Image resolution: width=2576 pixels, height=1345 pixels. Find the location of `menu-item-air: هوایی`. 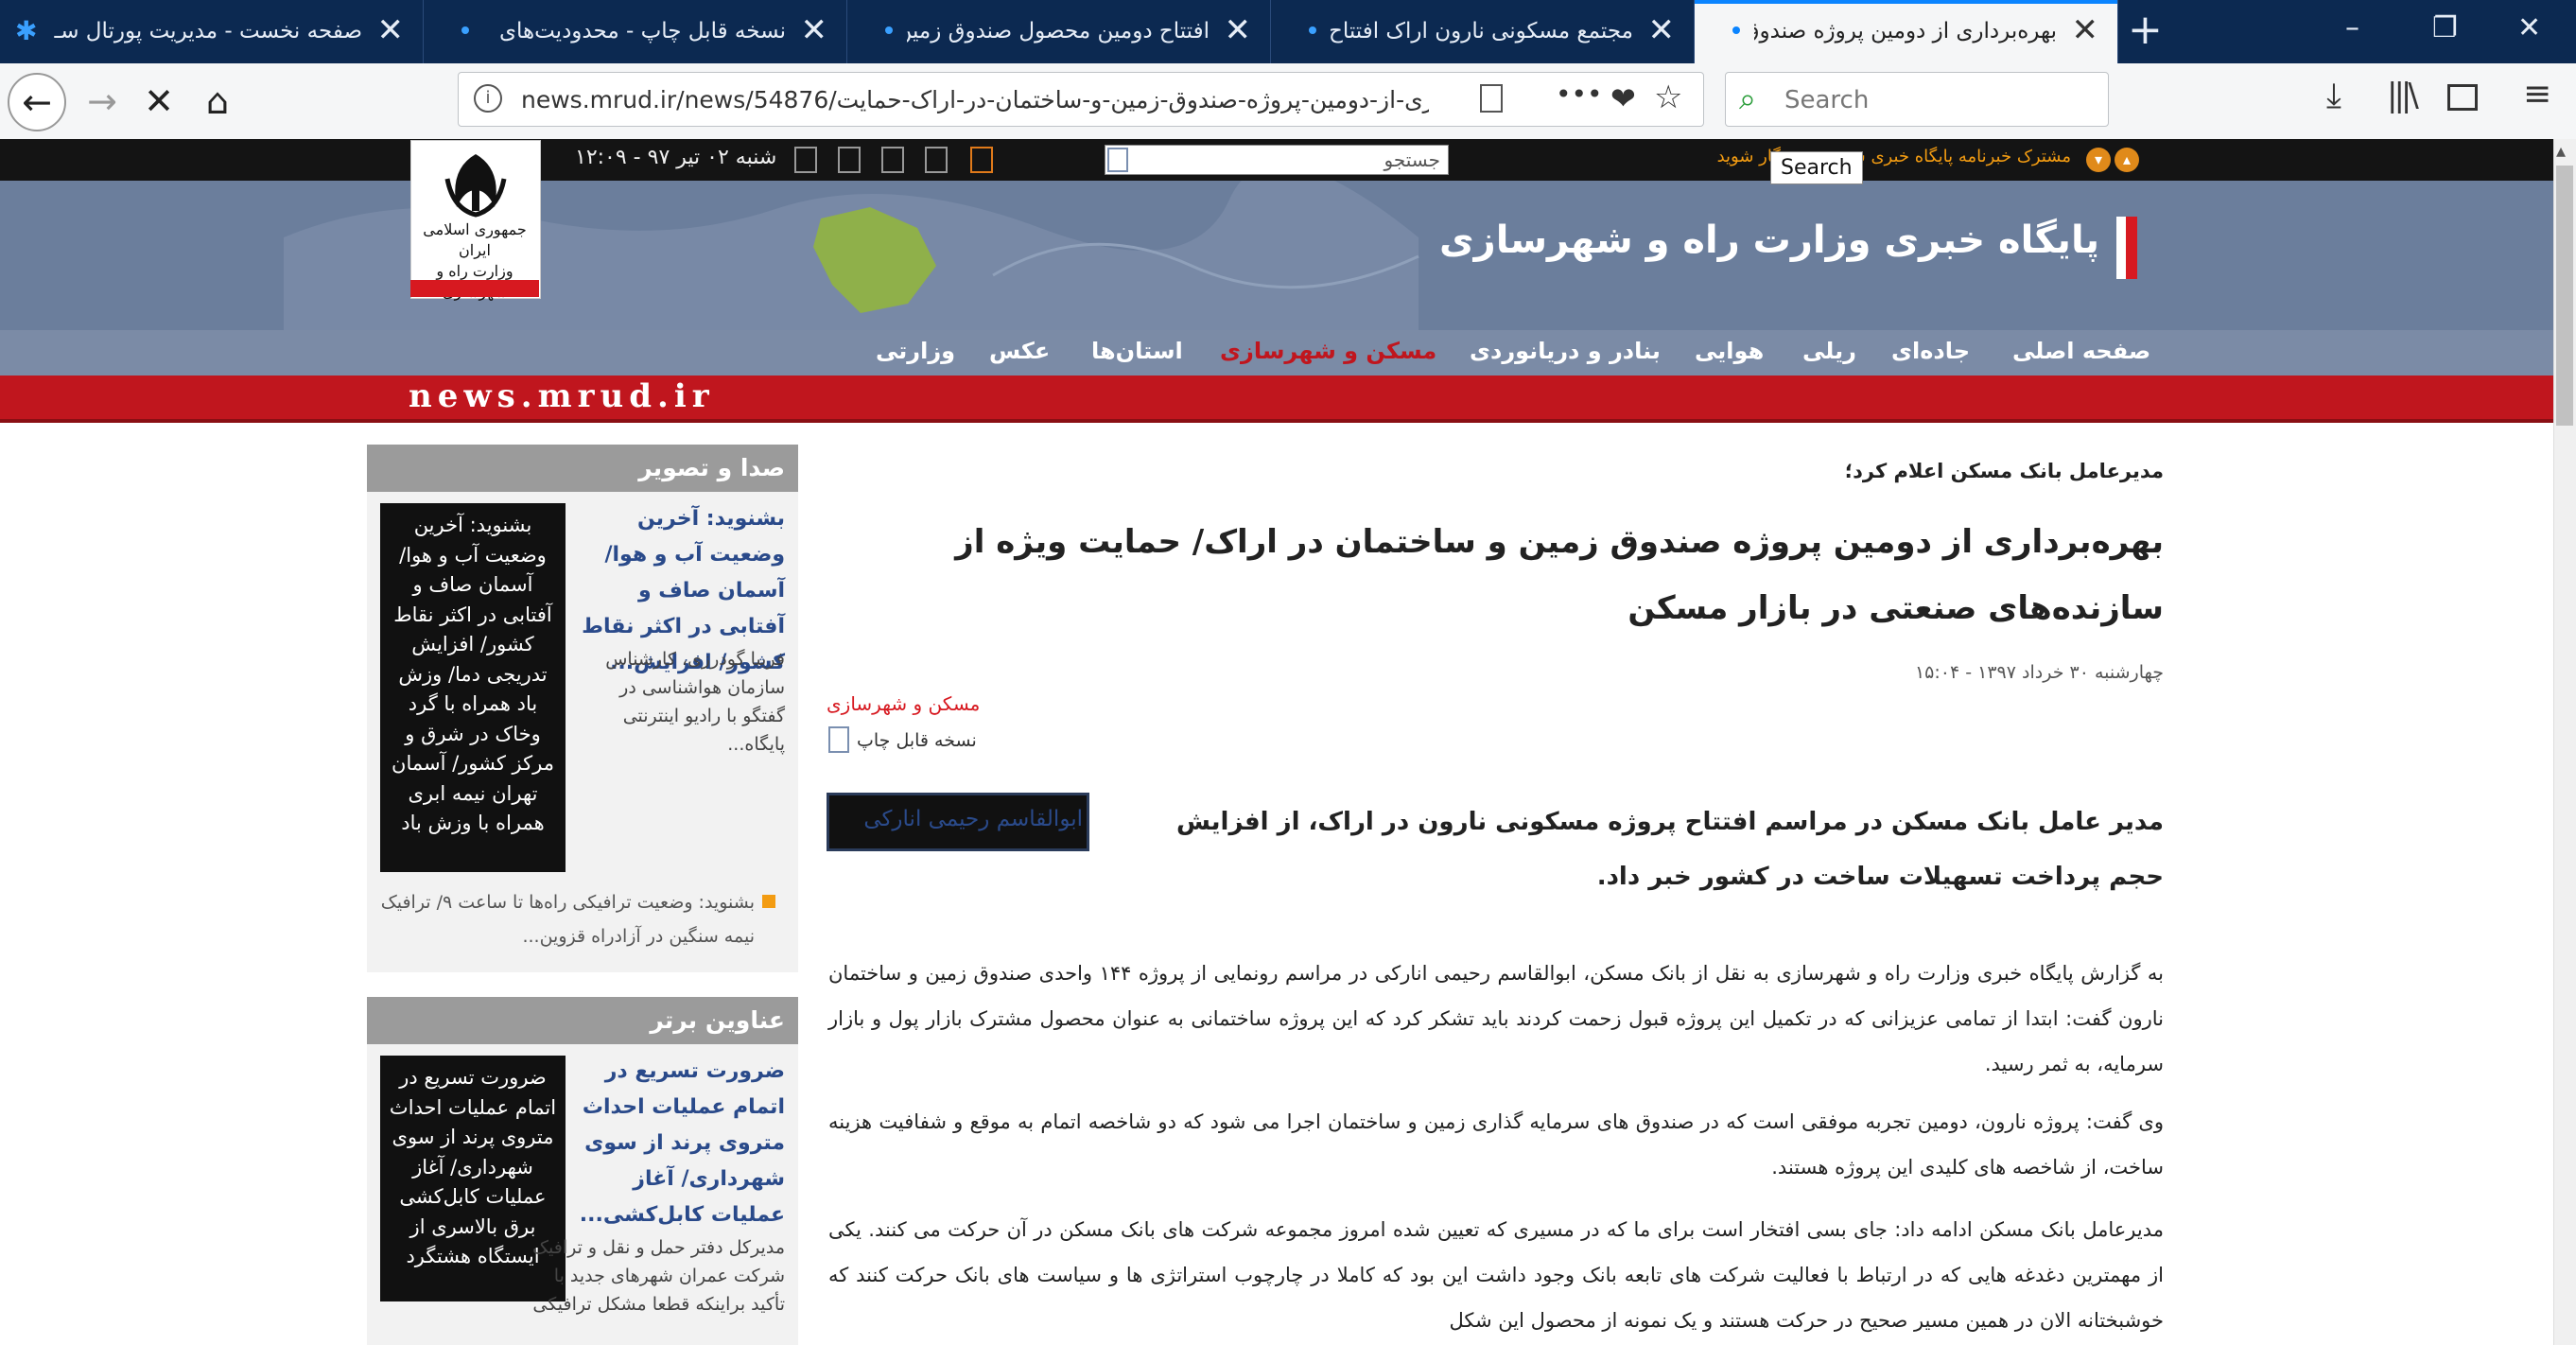

menu-item-air: هوایی is located at coordinates (1729, 351).